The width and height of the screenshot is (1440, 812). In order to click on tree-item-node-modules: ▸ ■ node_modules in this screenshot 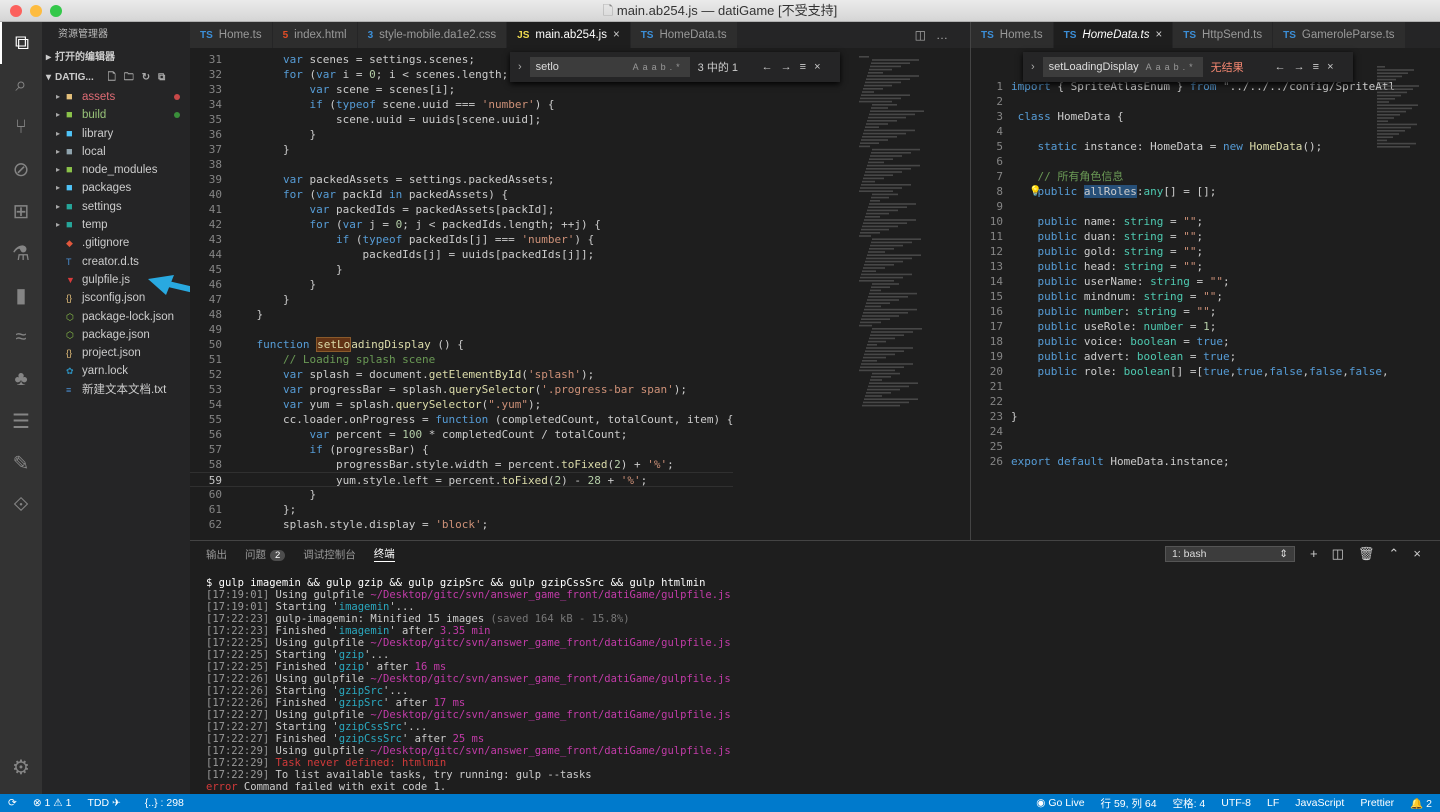, I will do `click(116, 170)`.